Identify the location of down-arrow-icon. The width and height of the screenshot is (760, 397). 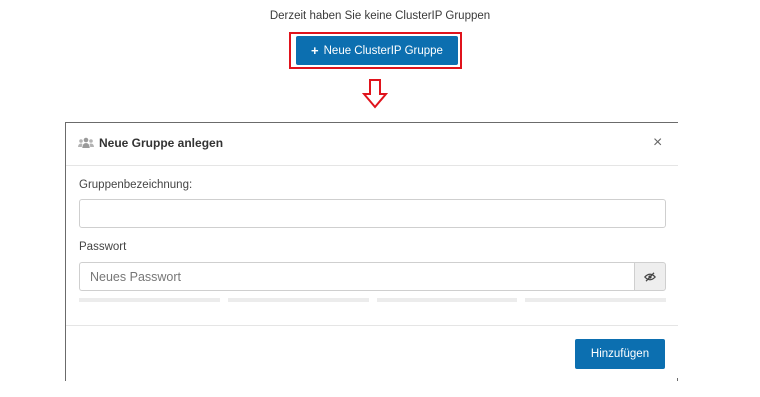
(375, 94).